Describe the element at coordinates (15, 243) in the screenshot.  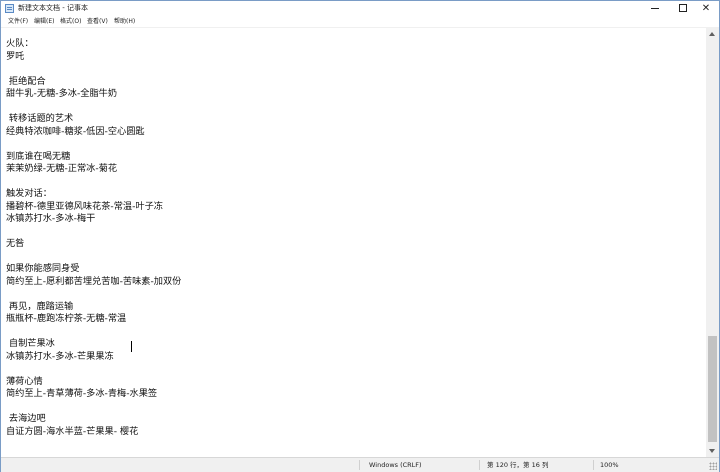
I see `text-line: 无咎` at that location.